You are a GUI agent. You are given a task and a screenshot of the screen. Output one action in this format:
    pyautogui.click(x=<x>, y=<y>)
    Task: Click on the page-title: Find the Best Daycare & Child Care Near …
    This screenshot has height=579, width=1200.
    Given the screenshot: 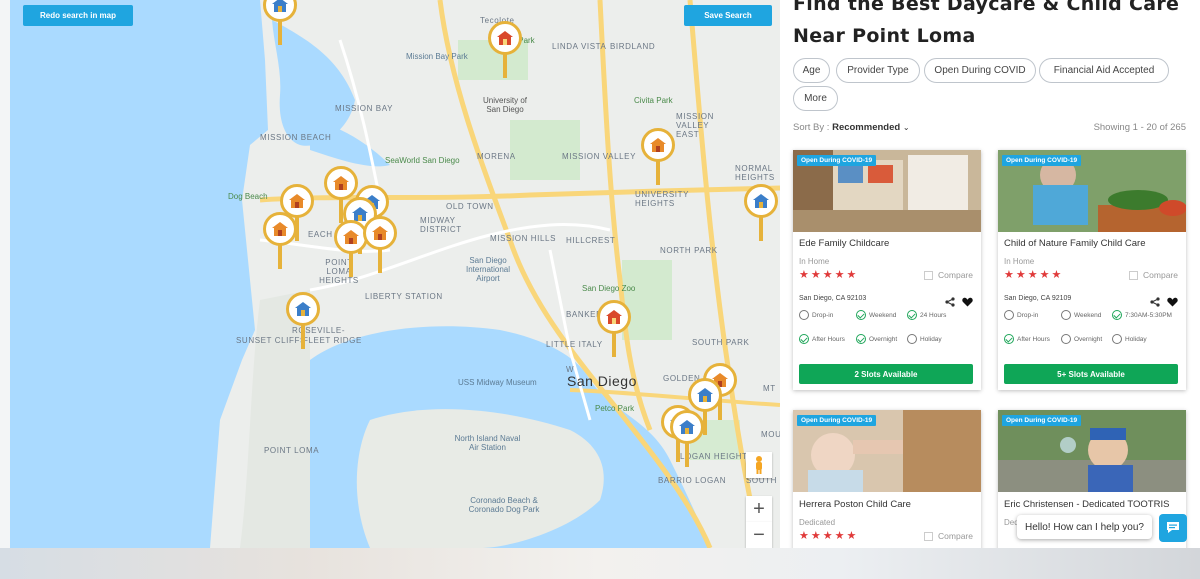 What is the action you would take?
    pyautogui.click(x=986, y=23)
    